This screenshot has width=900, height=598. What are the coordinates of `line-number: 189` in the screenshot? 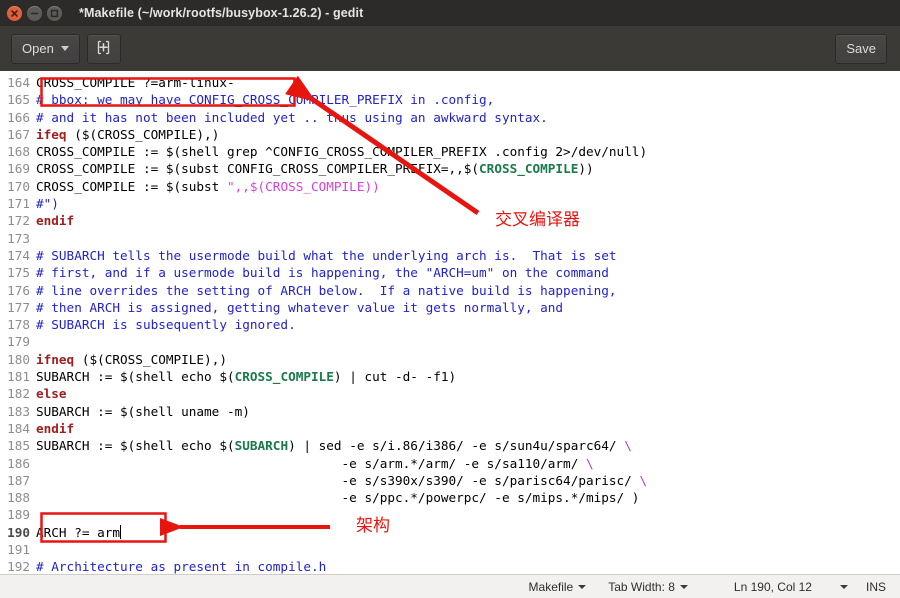 It's located at (18, 515).